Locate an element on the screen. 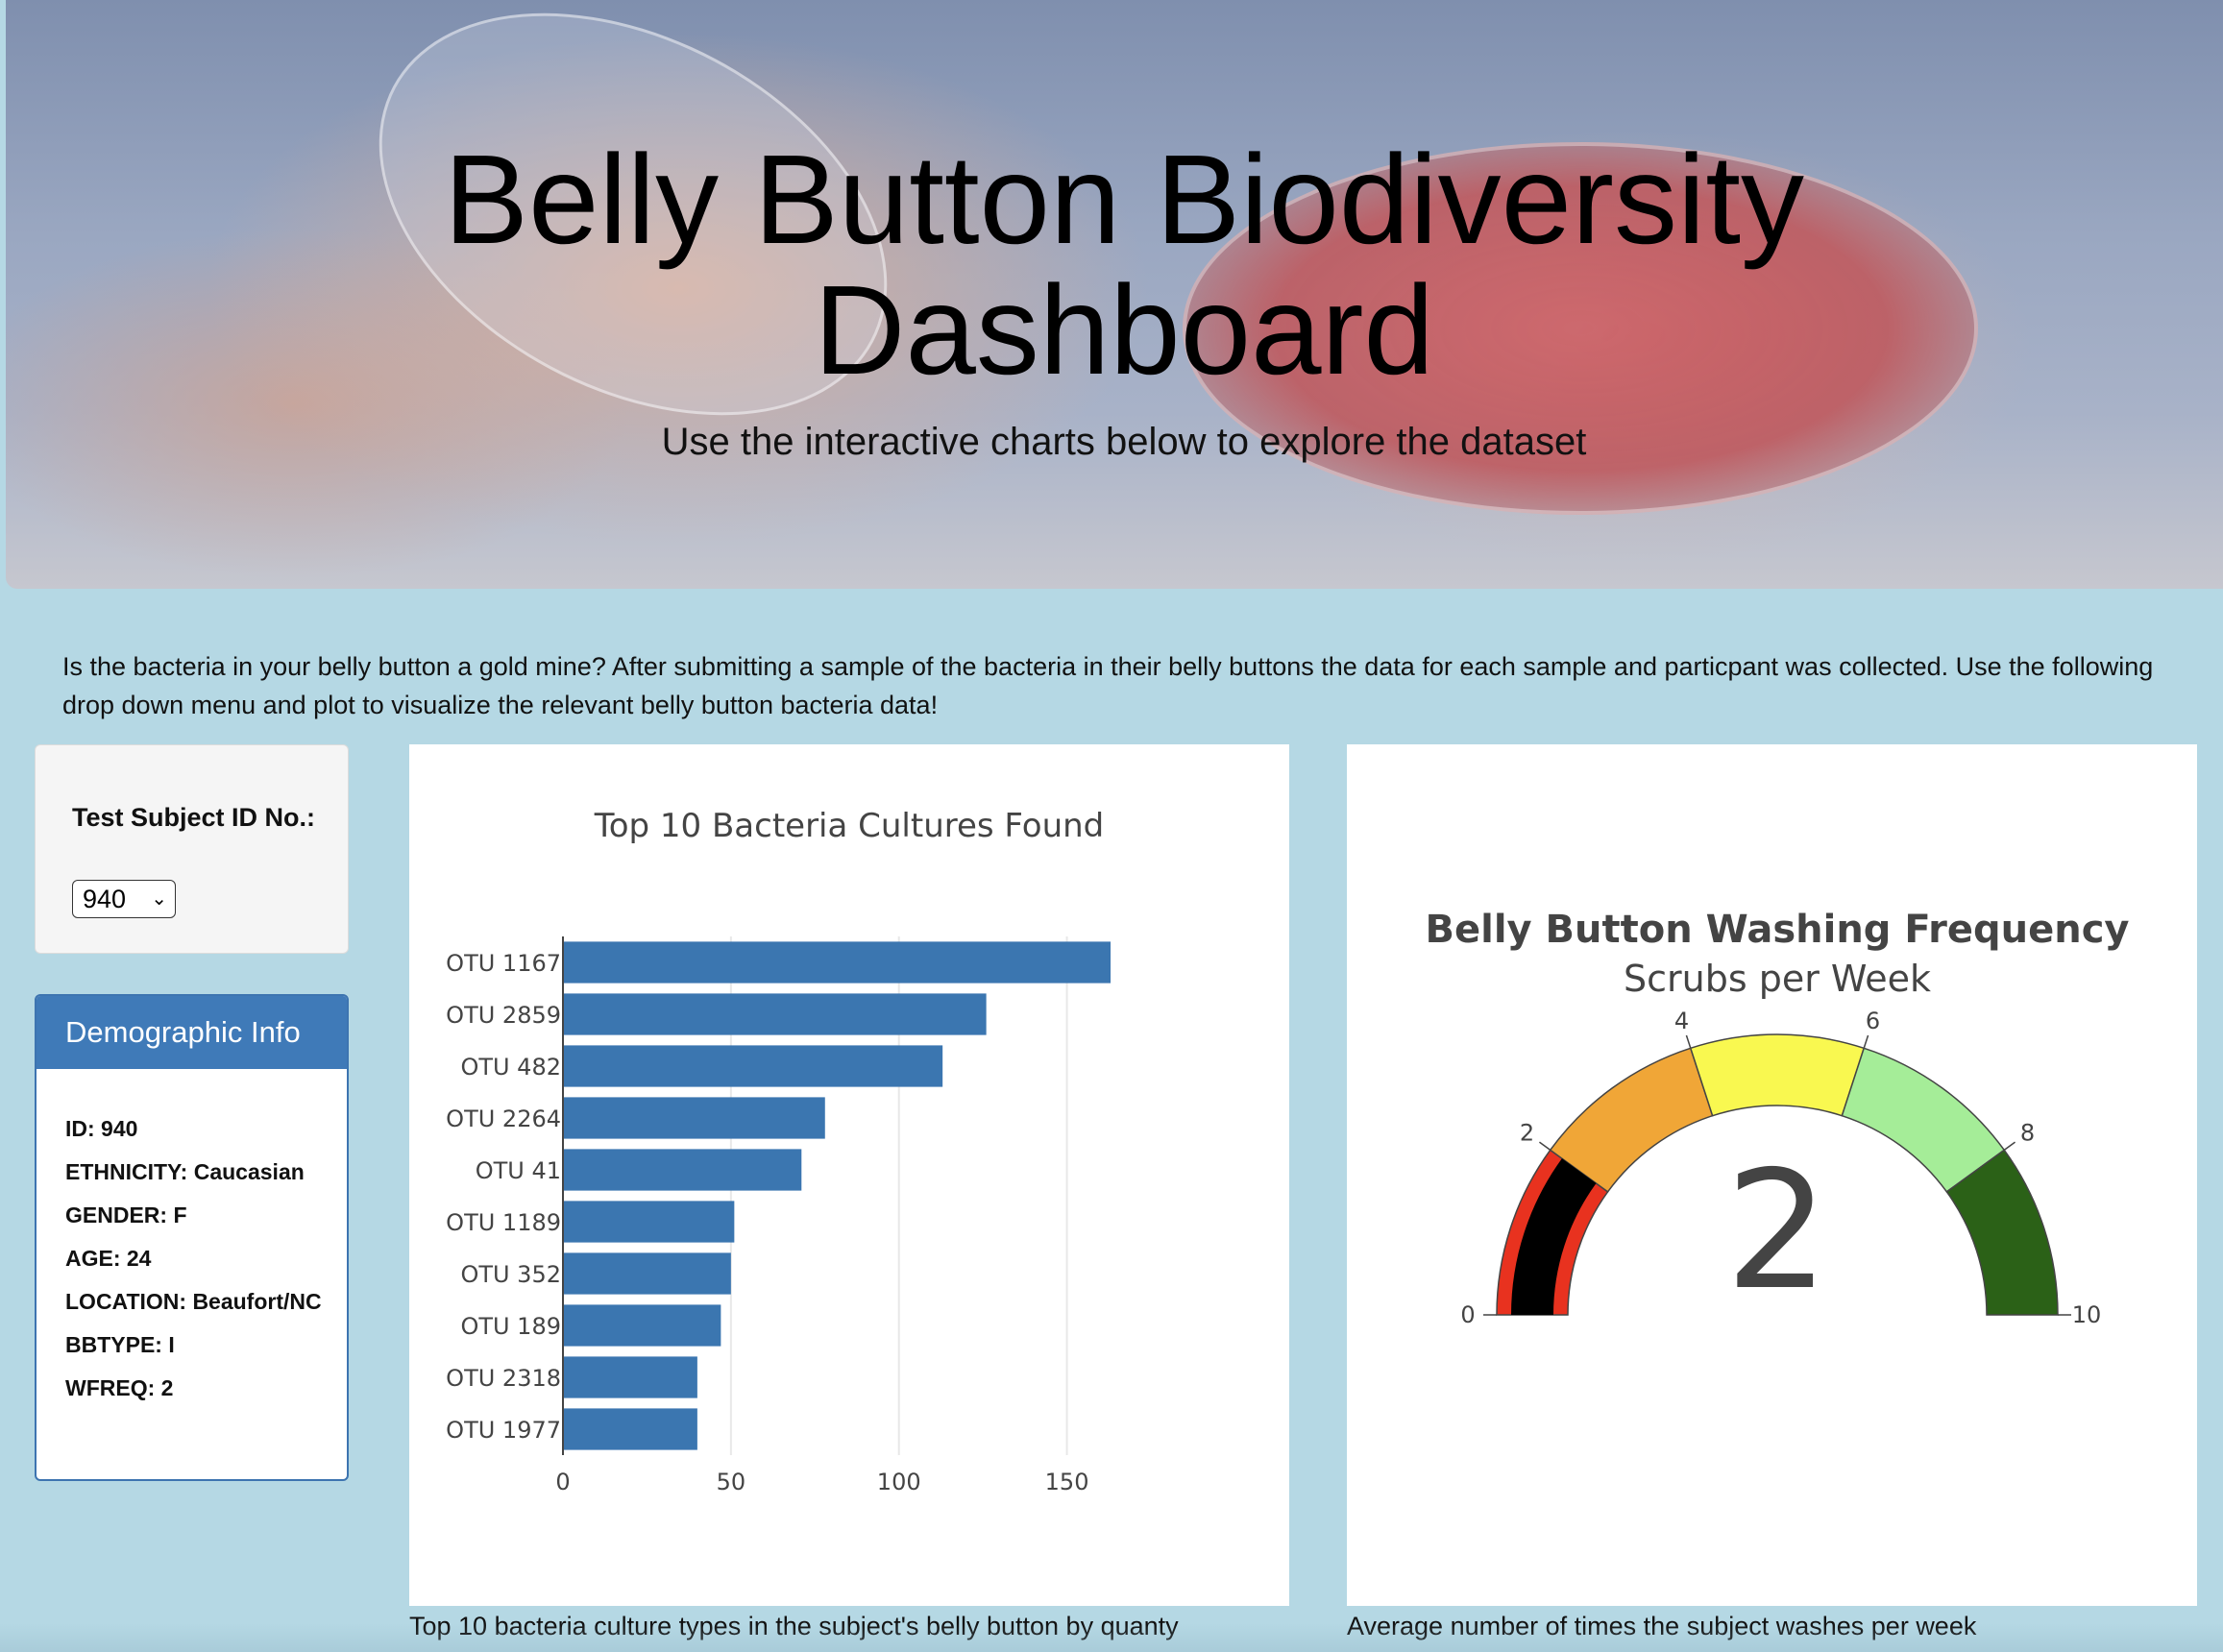 This screenshot has width=2223, height=1652. subject-id-dropdown: 940 ⌄ is located at coordinates (124, 899).